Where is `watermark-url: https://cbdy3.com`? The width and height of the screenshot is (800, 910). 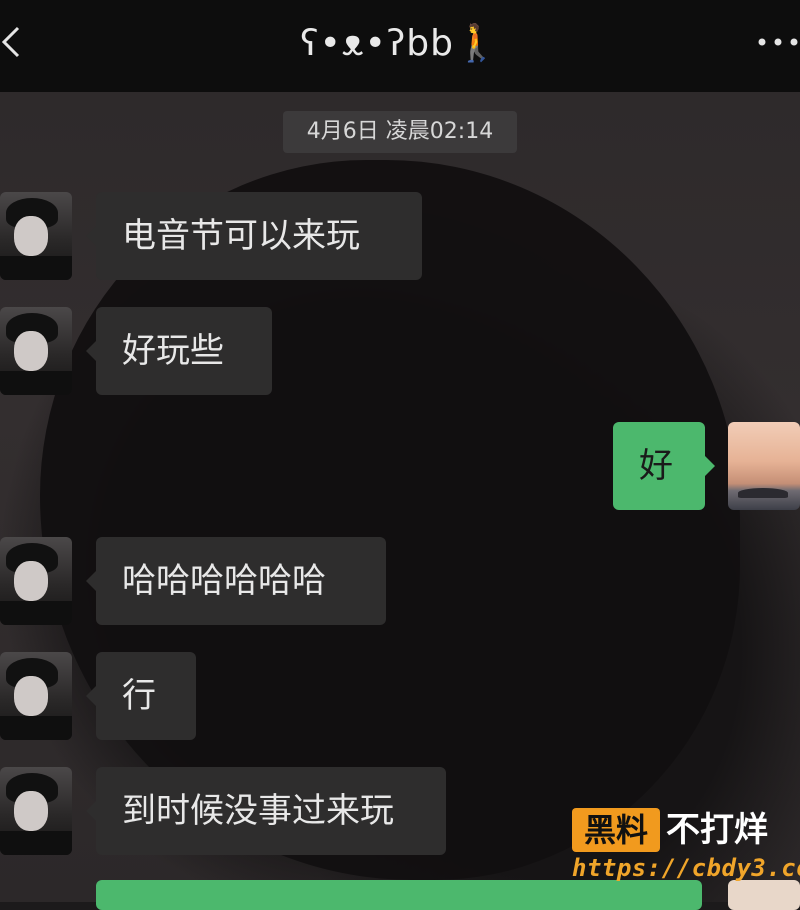 watermark-url: https://cbdy3.com is located at coordinates (686, 868).